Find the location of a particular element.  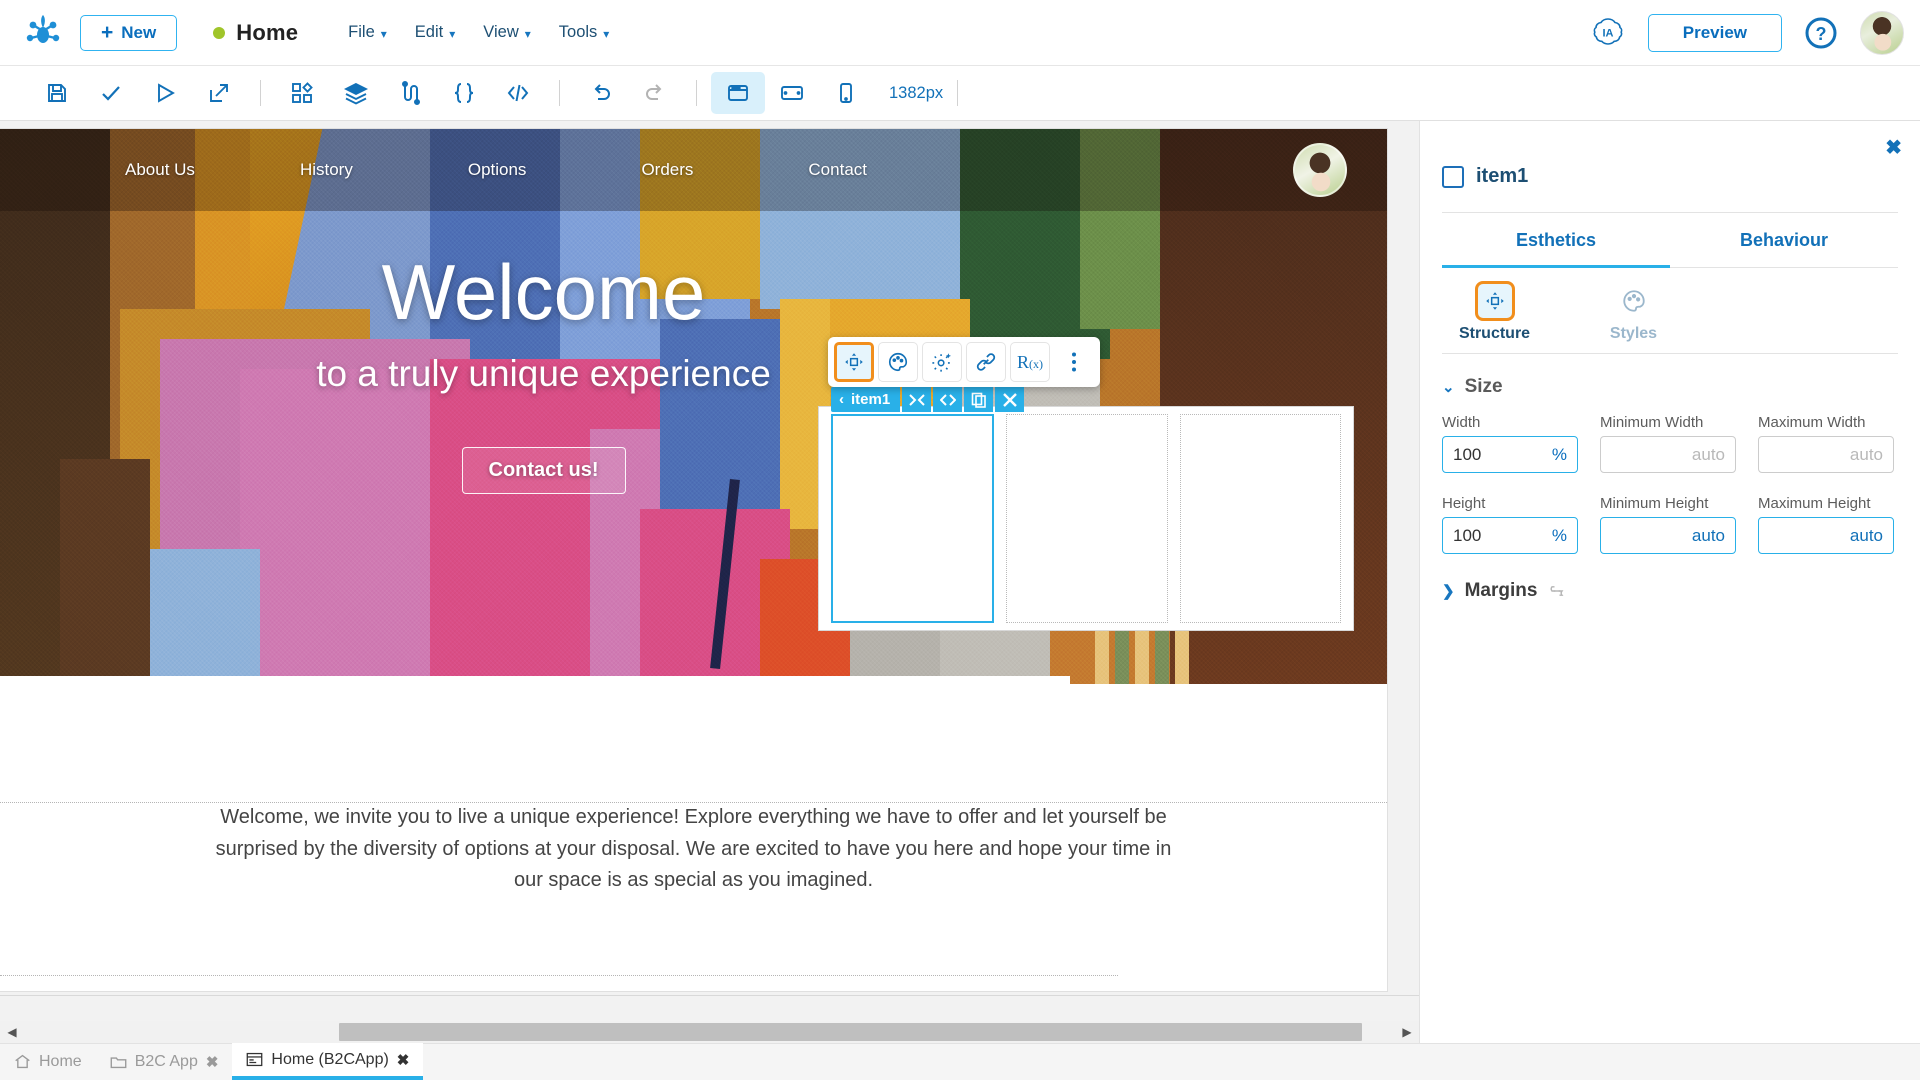

scroll-left-arrow: ◀ is located at coordinates (12, 1032).